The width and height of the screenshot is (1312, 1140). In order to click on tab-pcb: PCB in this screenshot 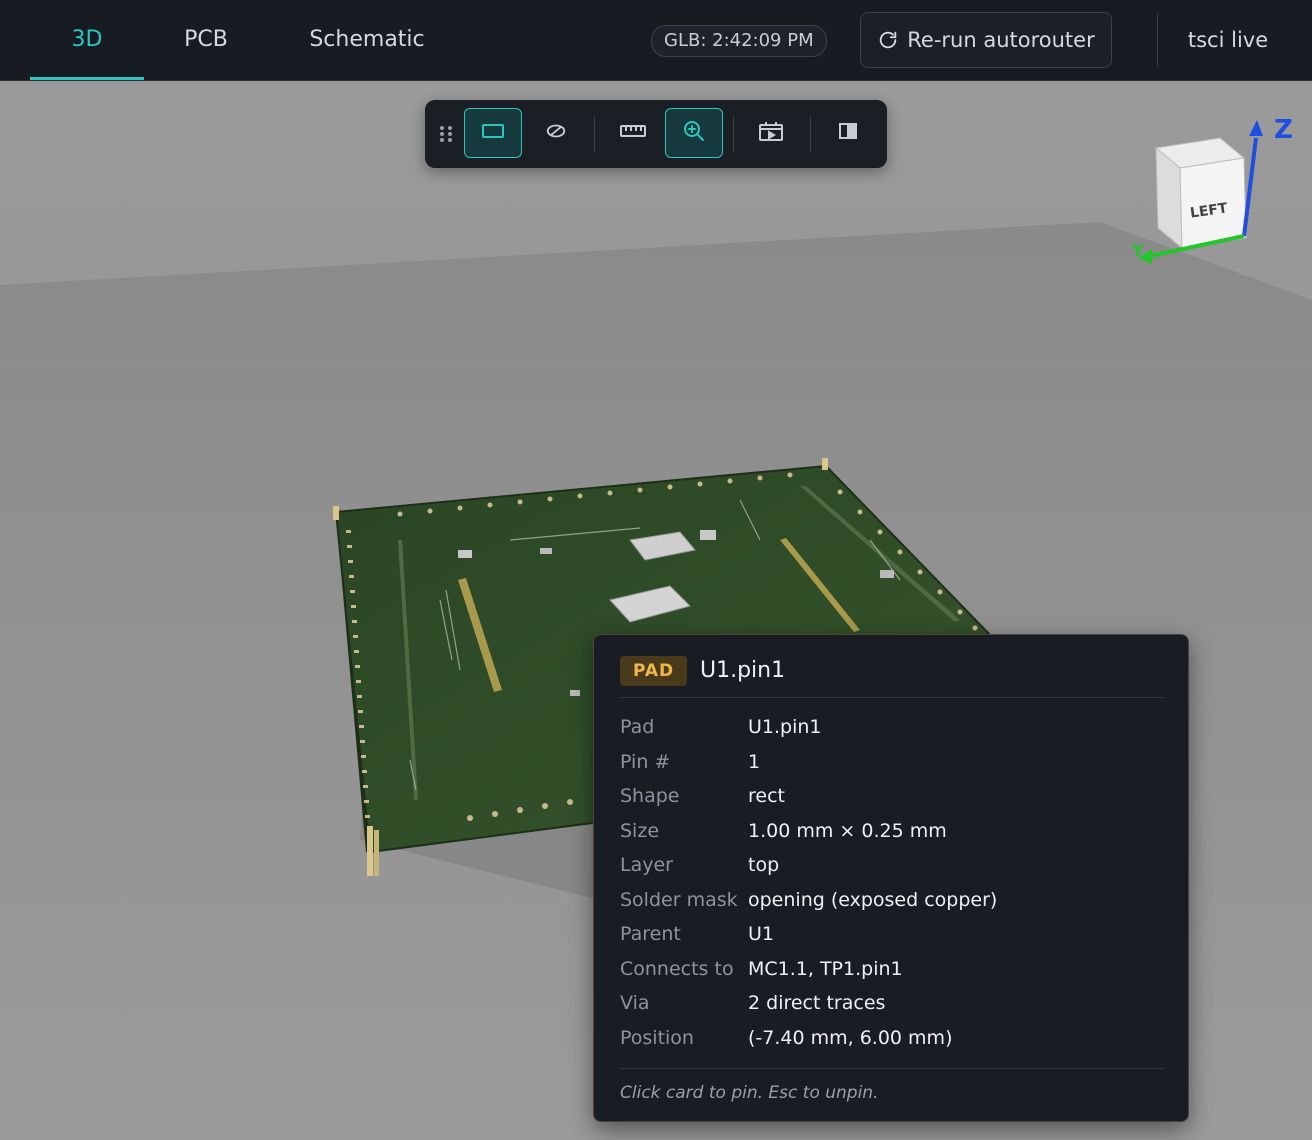, I will do `click(206, 40)`.